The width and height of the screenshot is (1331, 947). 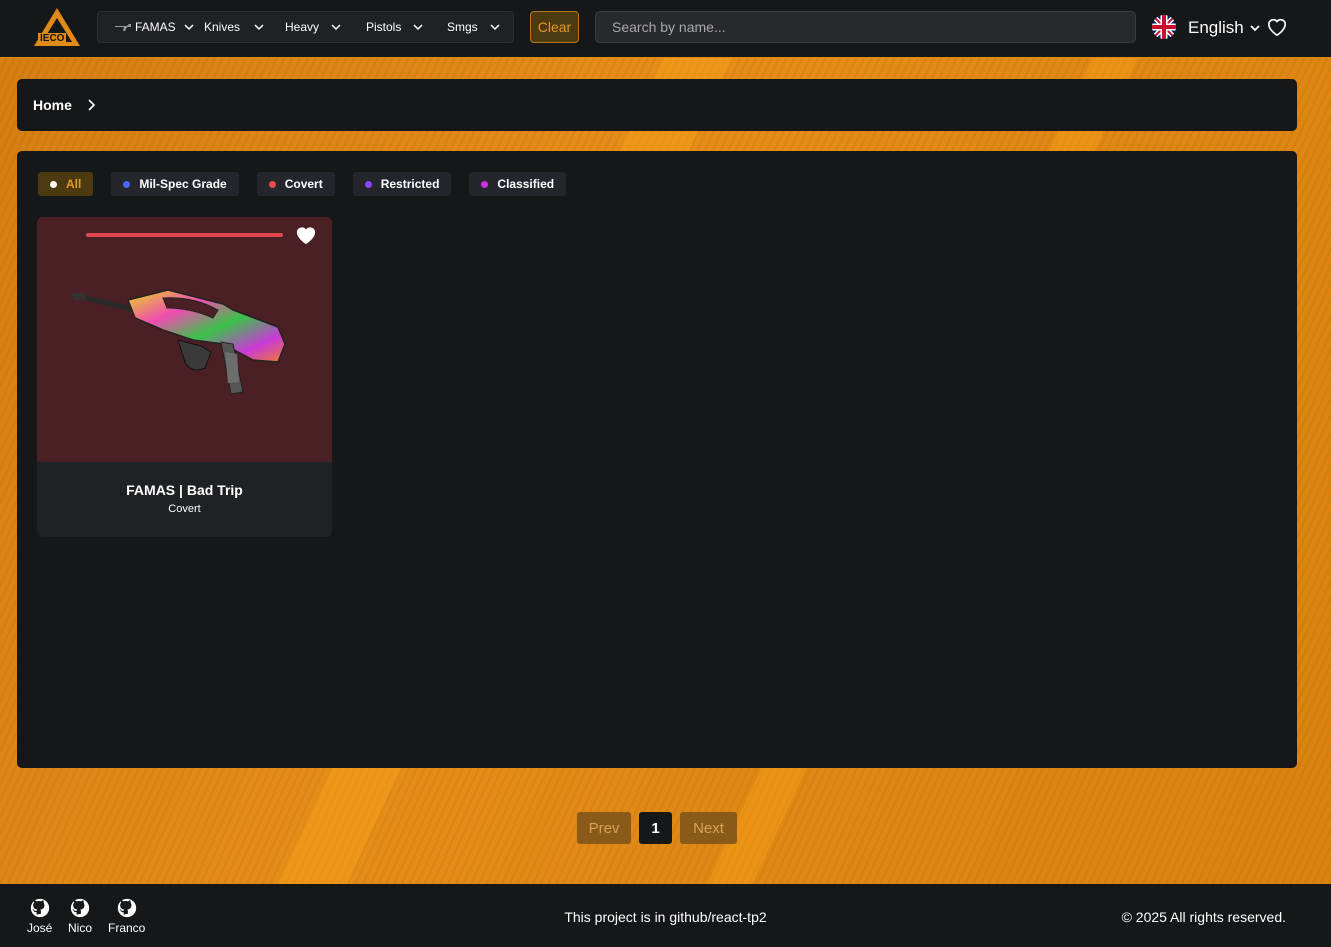 I want to click on rifle-icon, so click(x=123, y=27).